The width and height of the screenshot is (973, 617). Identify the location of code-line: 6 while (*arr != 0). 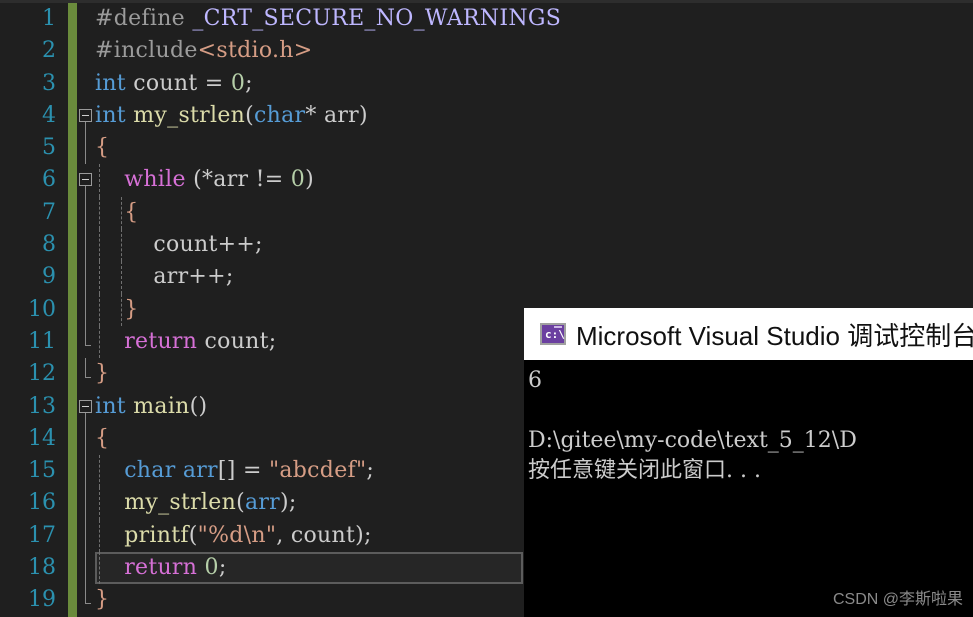
(486, 180).